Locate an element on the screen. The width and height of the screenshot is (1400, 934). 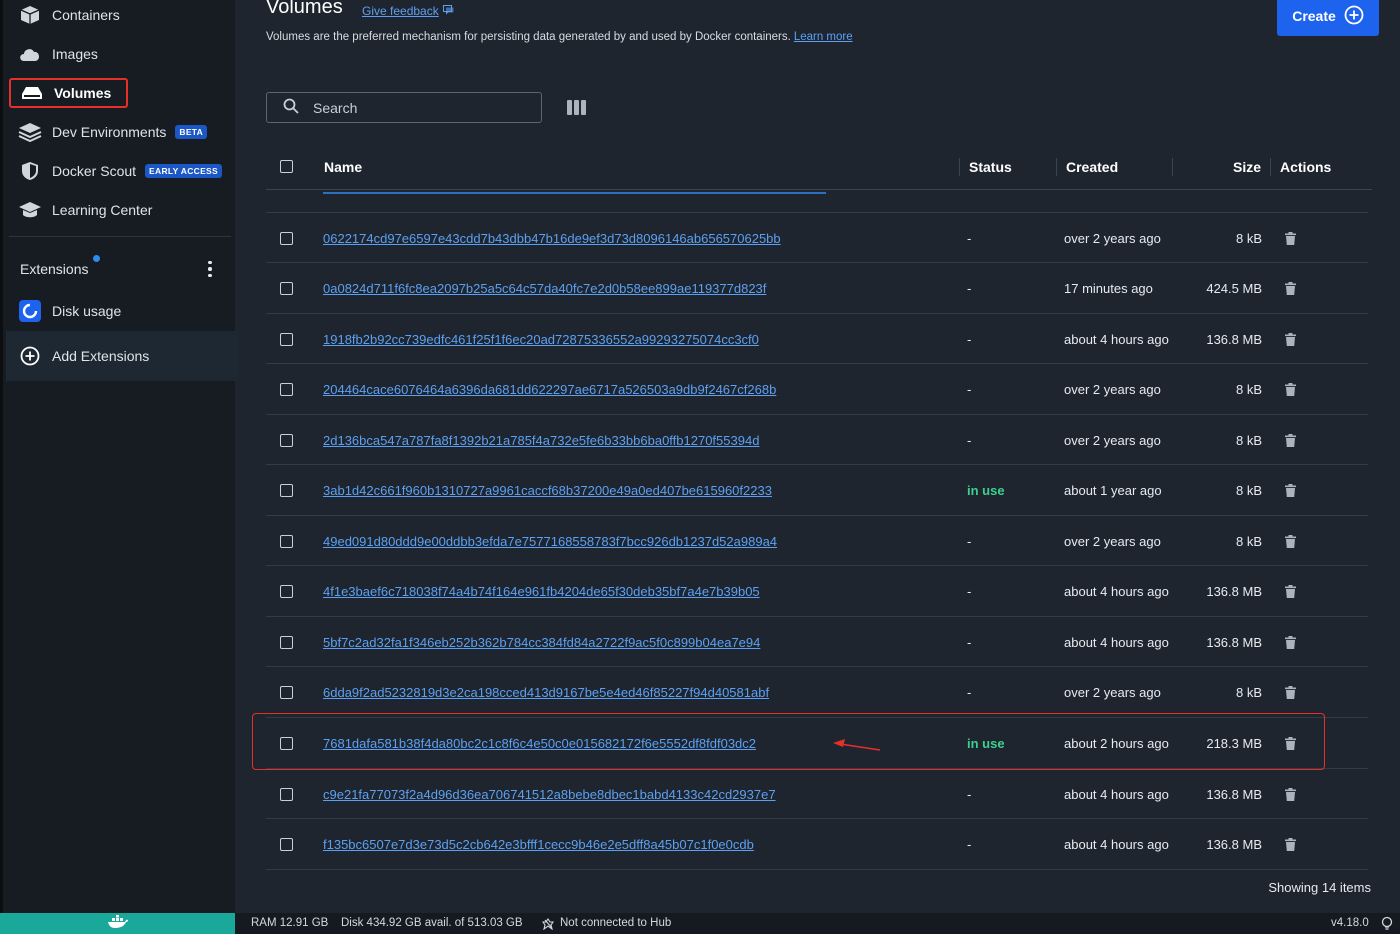
select-all-checkbox is located at coordinates (286, 166).